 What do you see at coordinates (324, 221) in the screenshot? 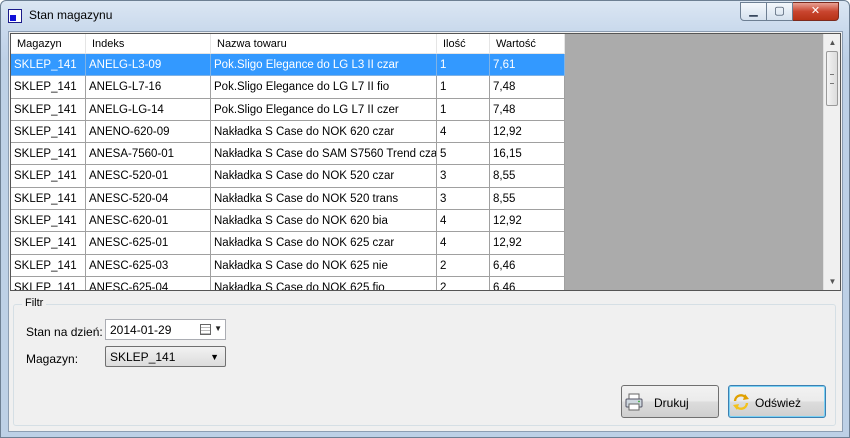
I see `cell-product-name: Nakładka S Case do NOK 620 bia` at bounding box center [324, 221].